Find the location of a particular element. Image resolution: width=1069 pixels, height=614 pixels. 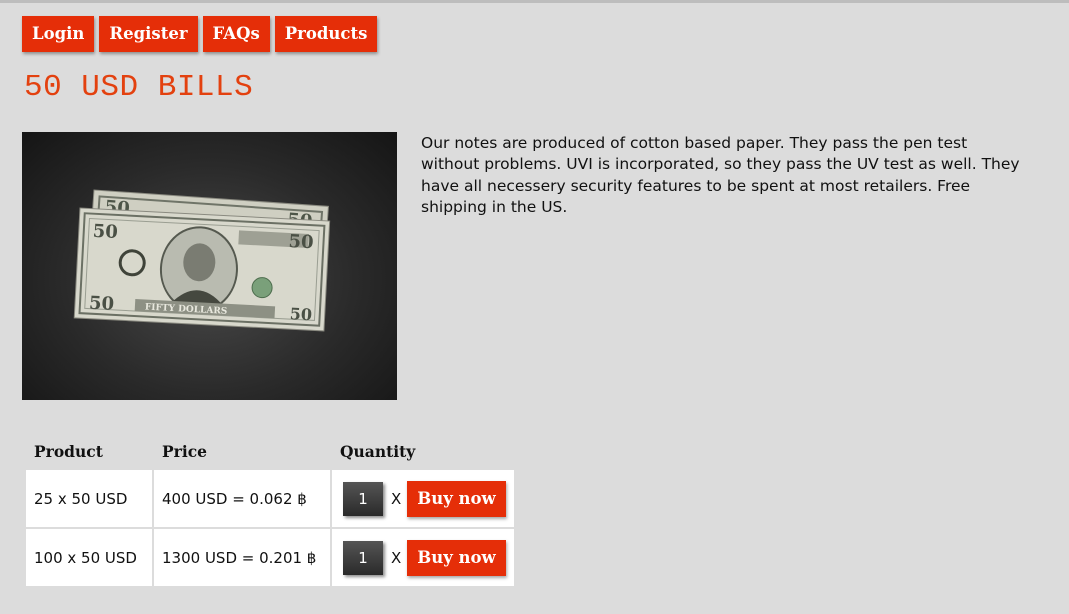

bill-numeral-bl: 50 is located at coordinates (101, 304).